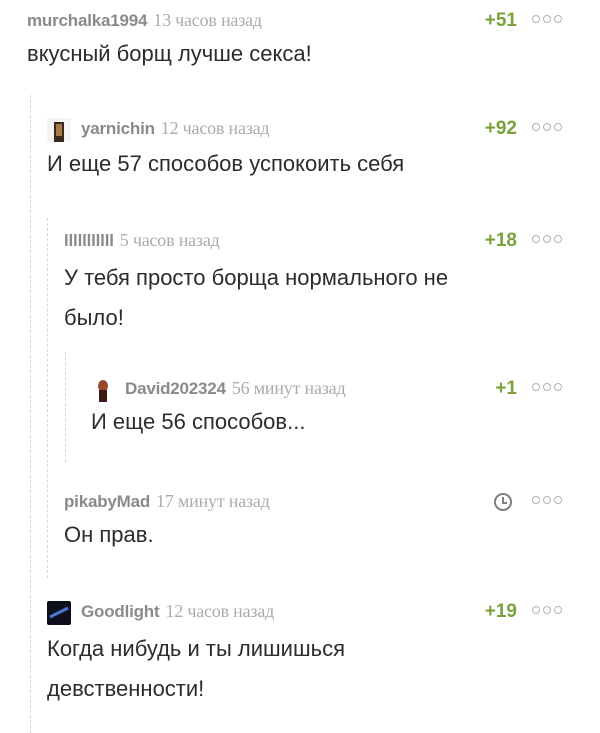 The image size is (600, 733). I want to click on comment-text: У тебя просто борща нормального не, so click(256, 277).